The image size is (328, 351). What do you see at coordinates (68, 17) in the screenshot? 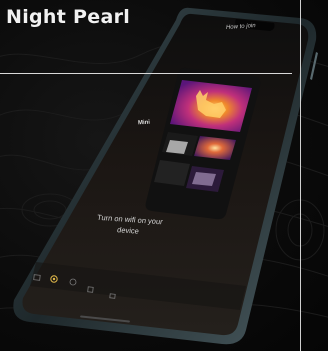
I see `brand-title: Night Pearl` at bounding box center [68, 17].